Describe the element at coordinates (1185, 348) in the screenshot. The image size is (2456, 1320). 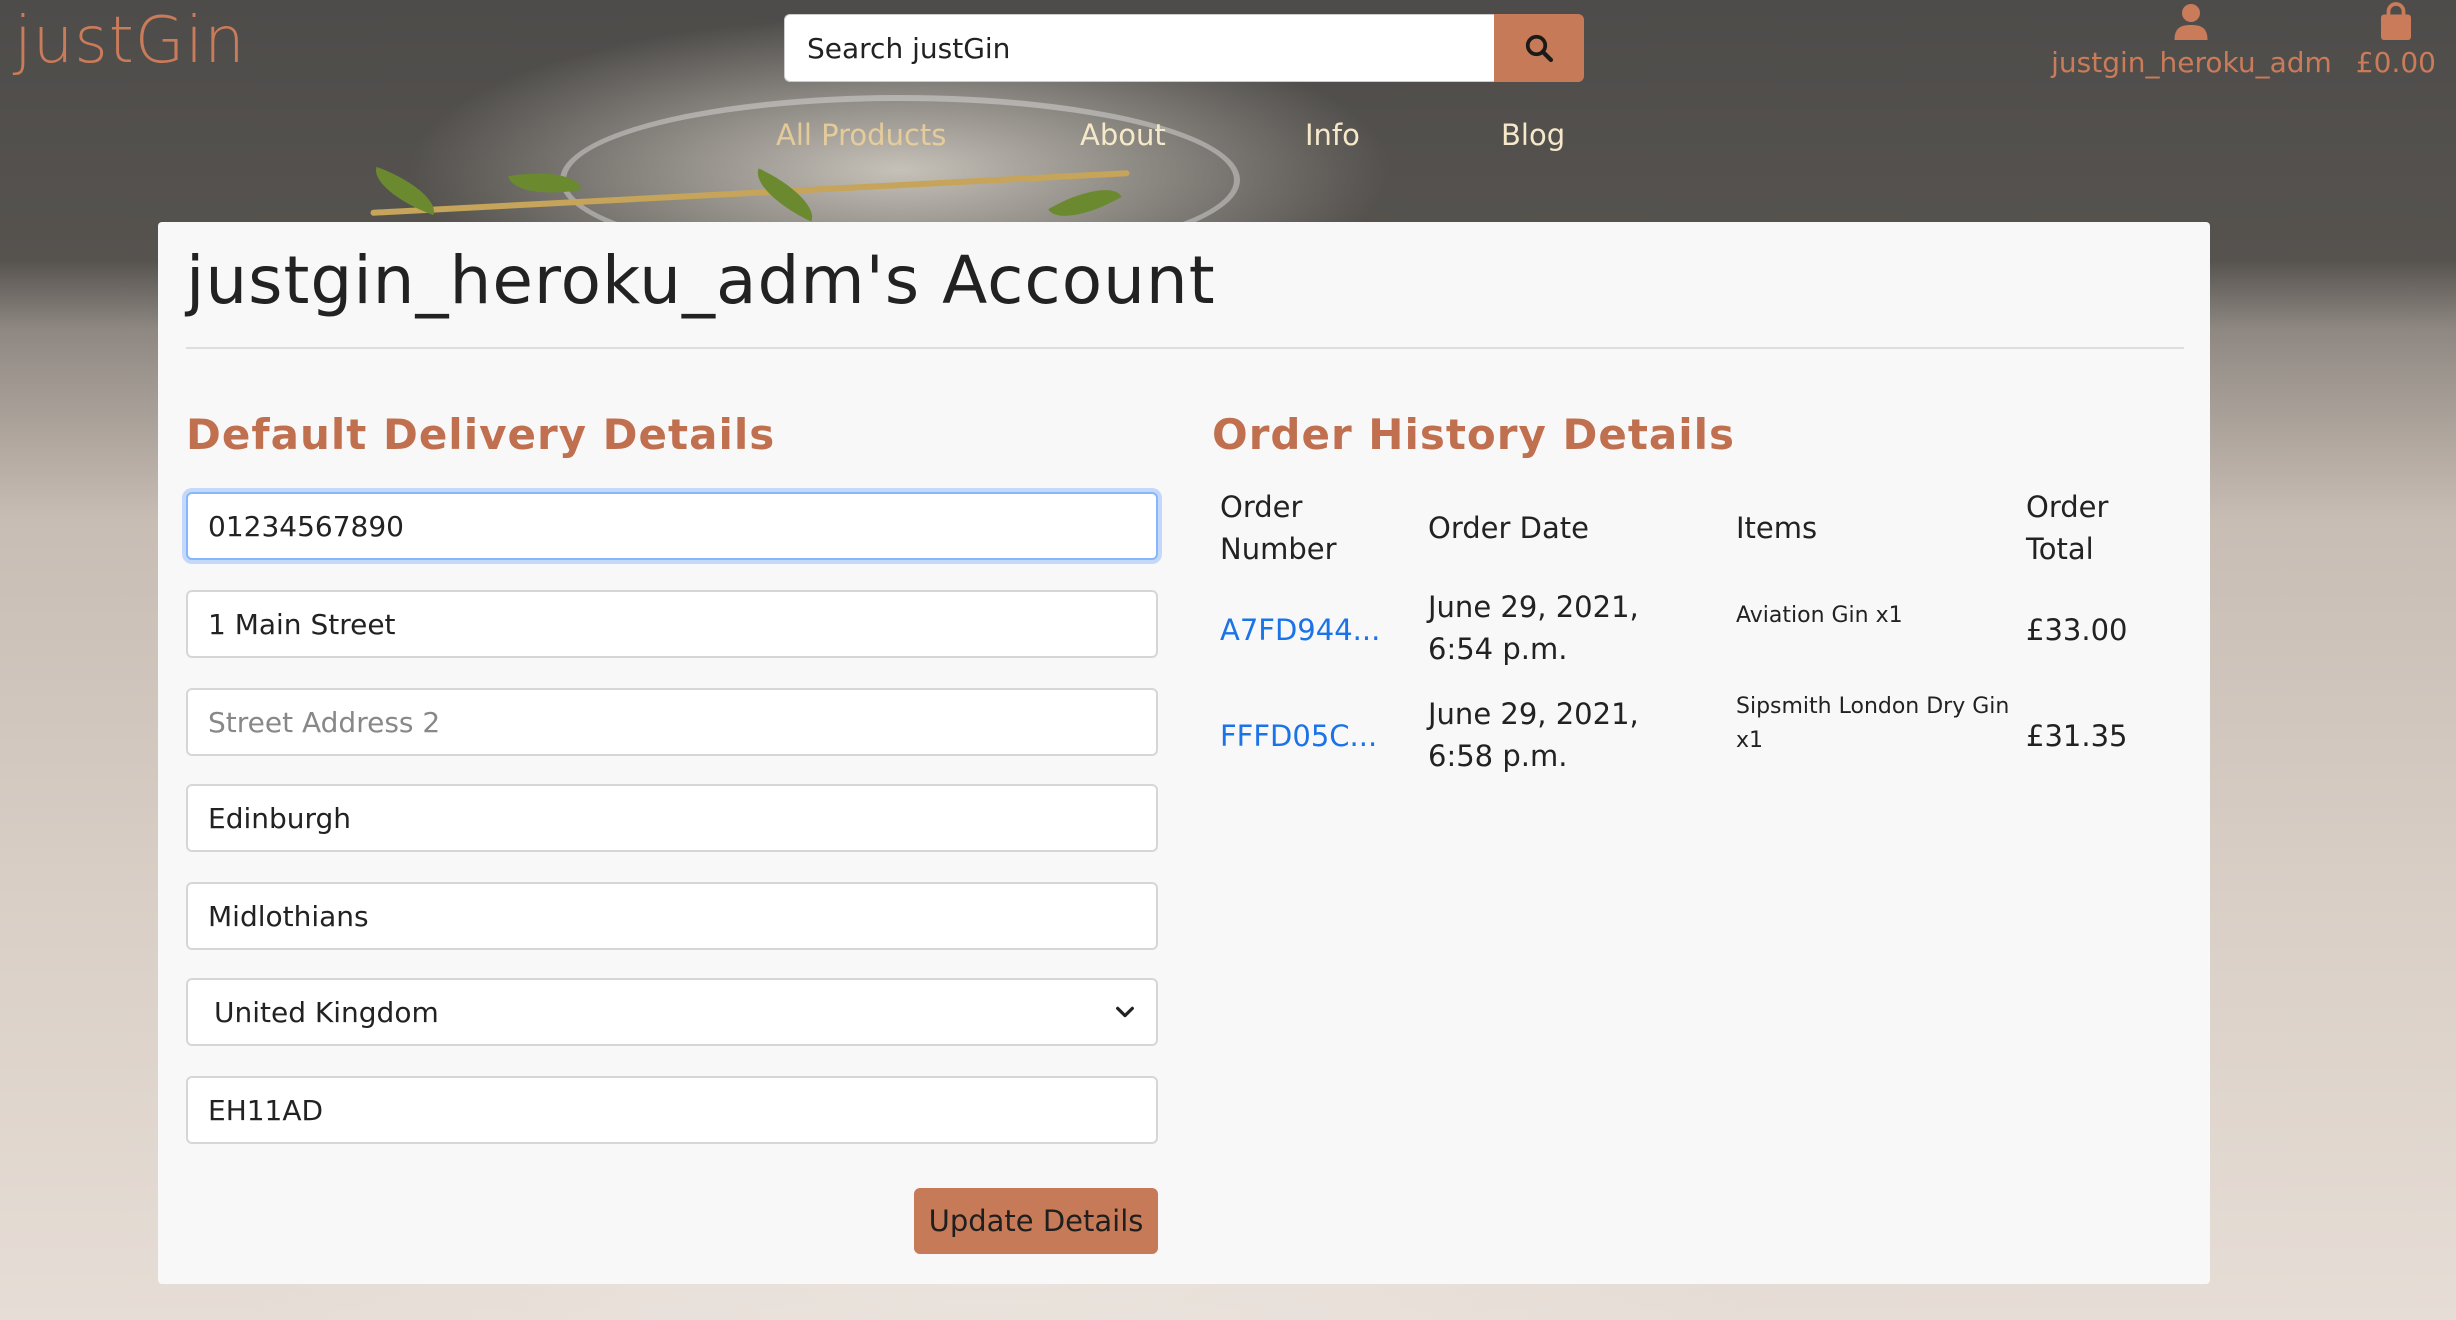
I see `title-divider` at that location.